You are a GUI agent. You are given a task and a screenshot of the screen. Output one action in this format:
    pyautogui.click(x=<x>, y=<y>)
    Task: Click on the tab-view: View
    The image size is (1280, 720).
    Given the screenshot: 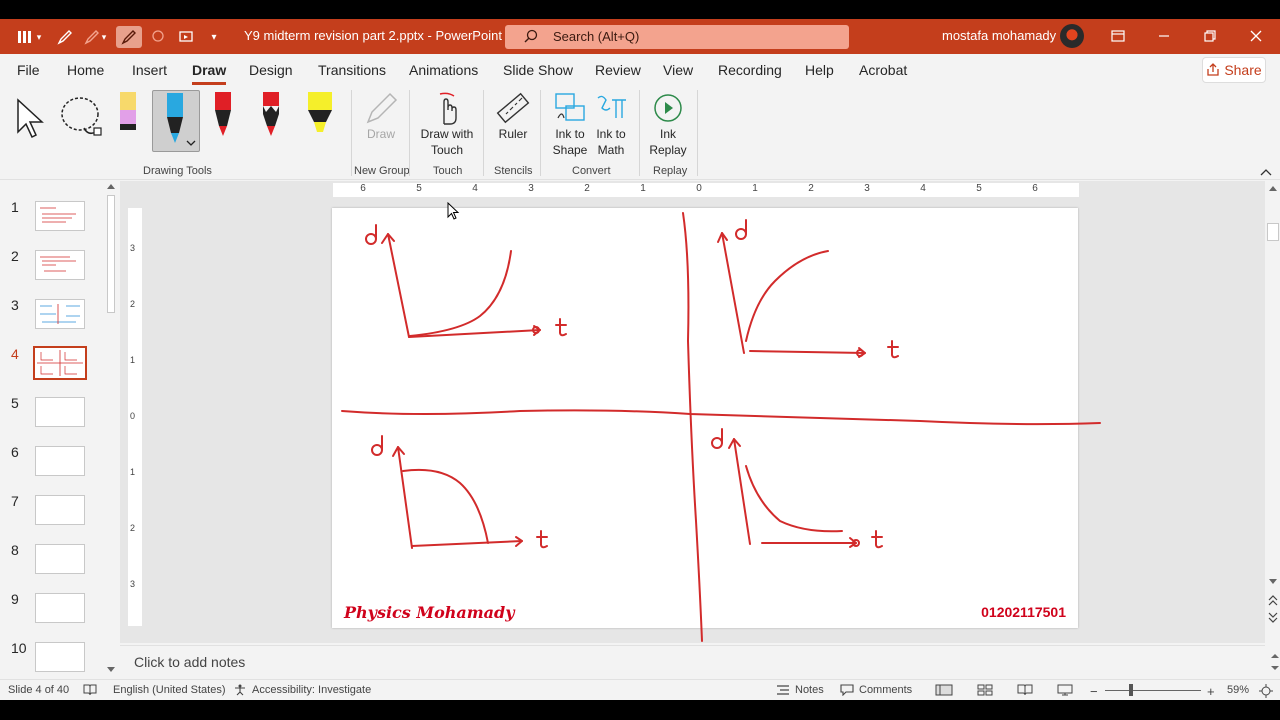 What is the action you would take?
    pyautogui.click(x=678, y=70)
    